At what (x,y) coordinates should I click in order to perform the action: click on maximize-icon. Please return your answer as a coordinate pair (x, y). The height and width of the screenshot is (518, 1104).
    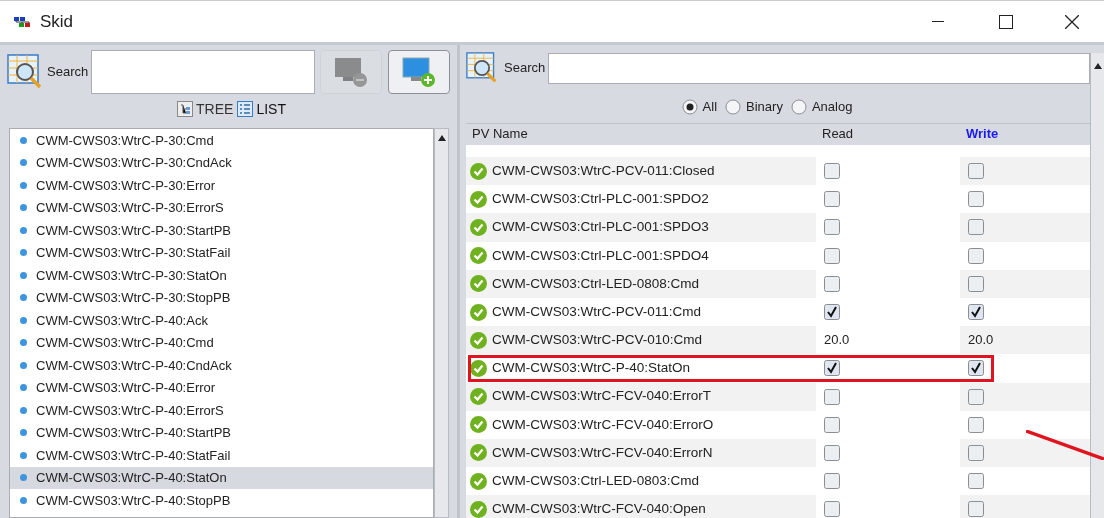
    Looking at the image, I should click on (1006, 21).